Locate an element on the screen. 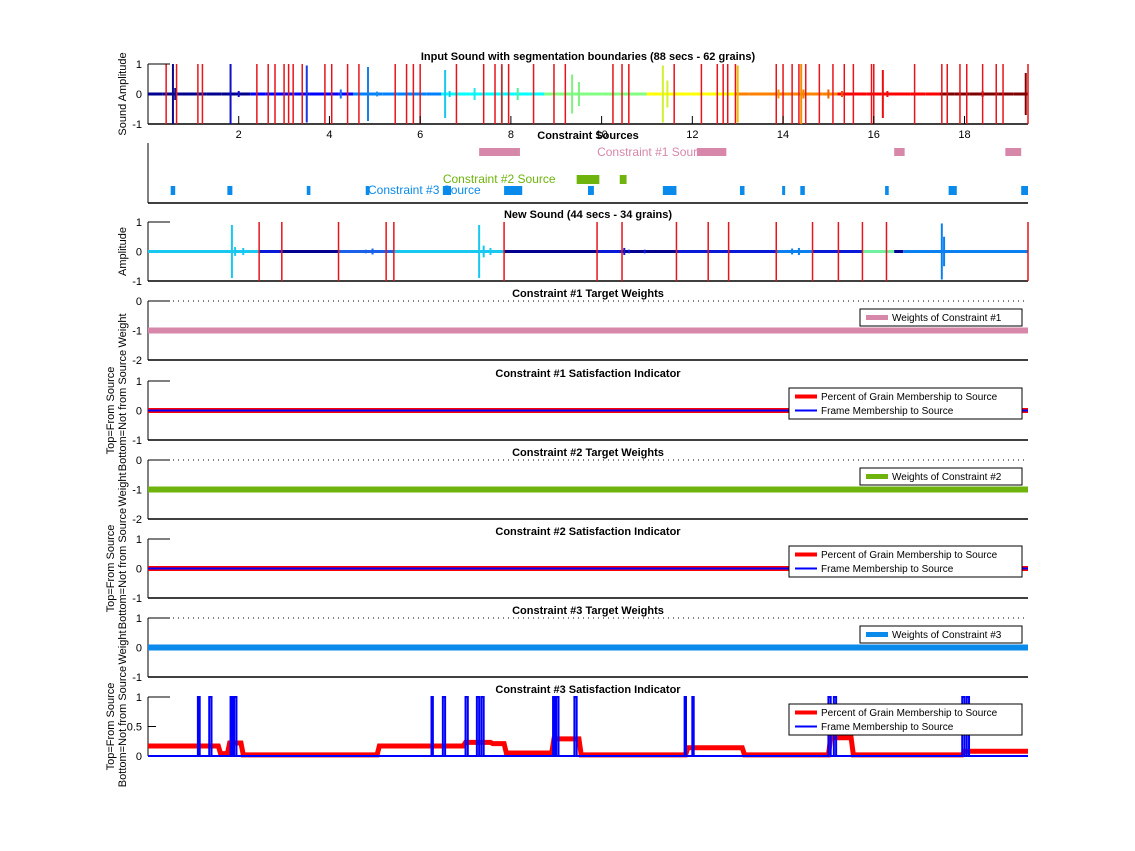 This screenshot has width=1135, height=851. c2-satisfaction-title: Constraint #2 Satisfaction Indicator is located at coordinates (588, 532).